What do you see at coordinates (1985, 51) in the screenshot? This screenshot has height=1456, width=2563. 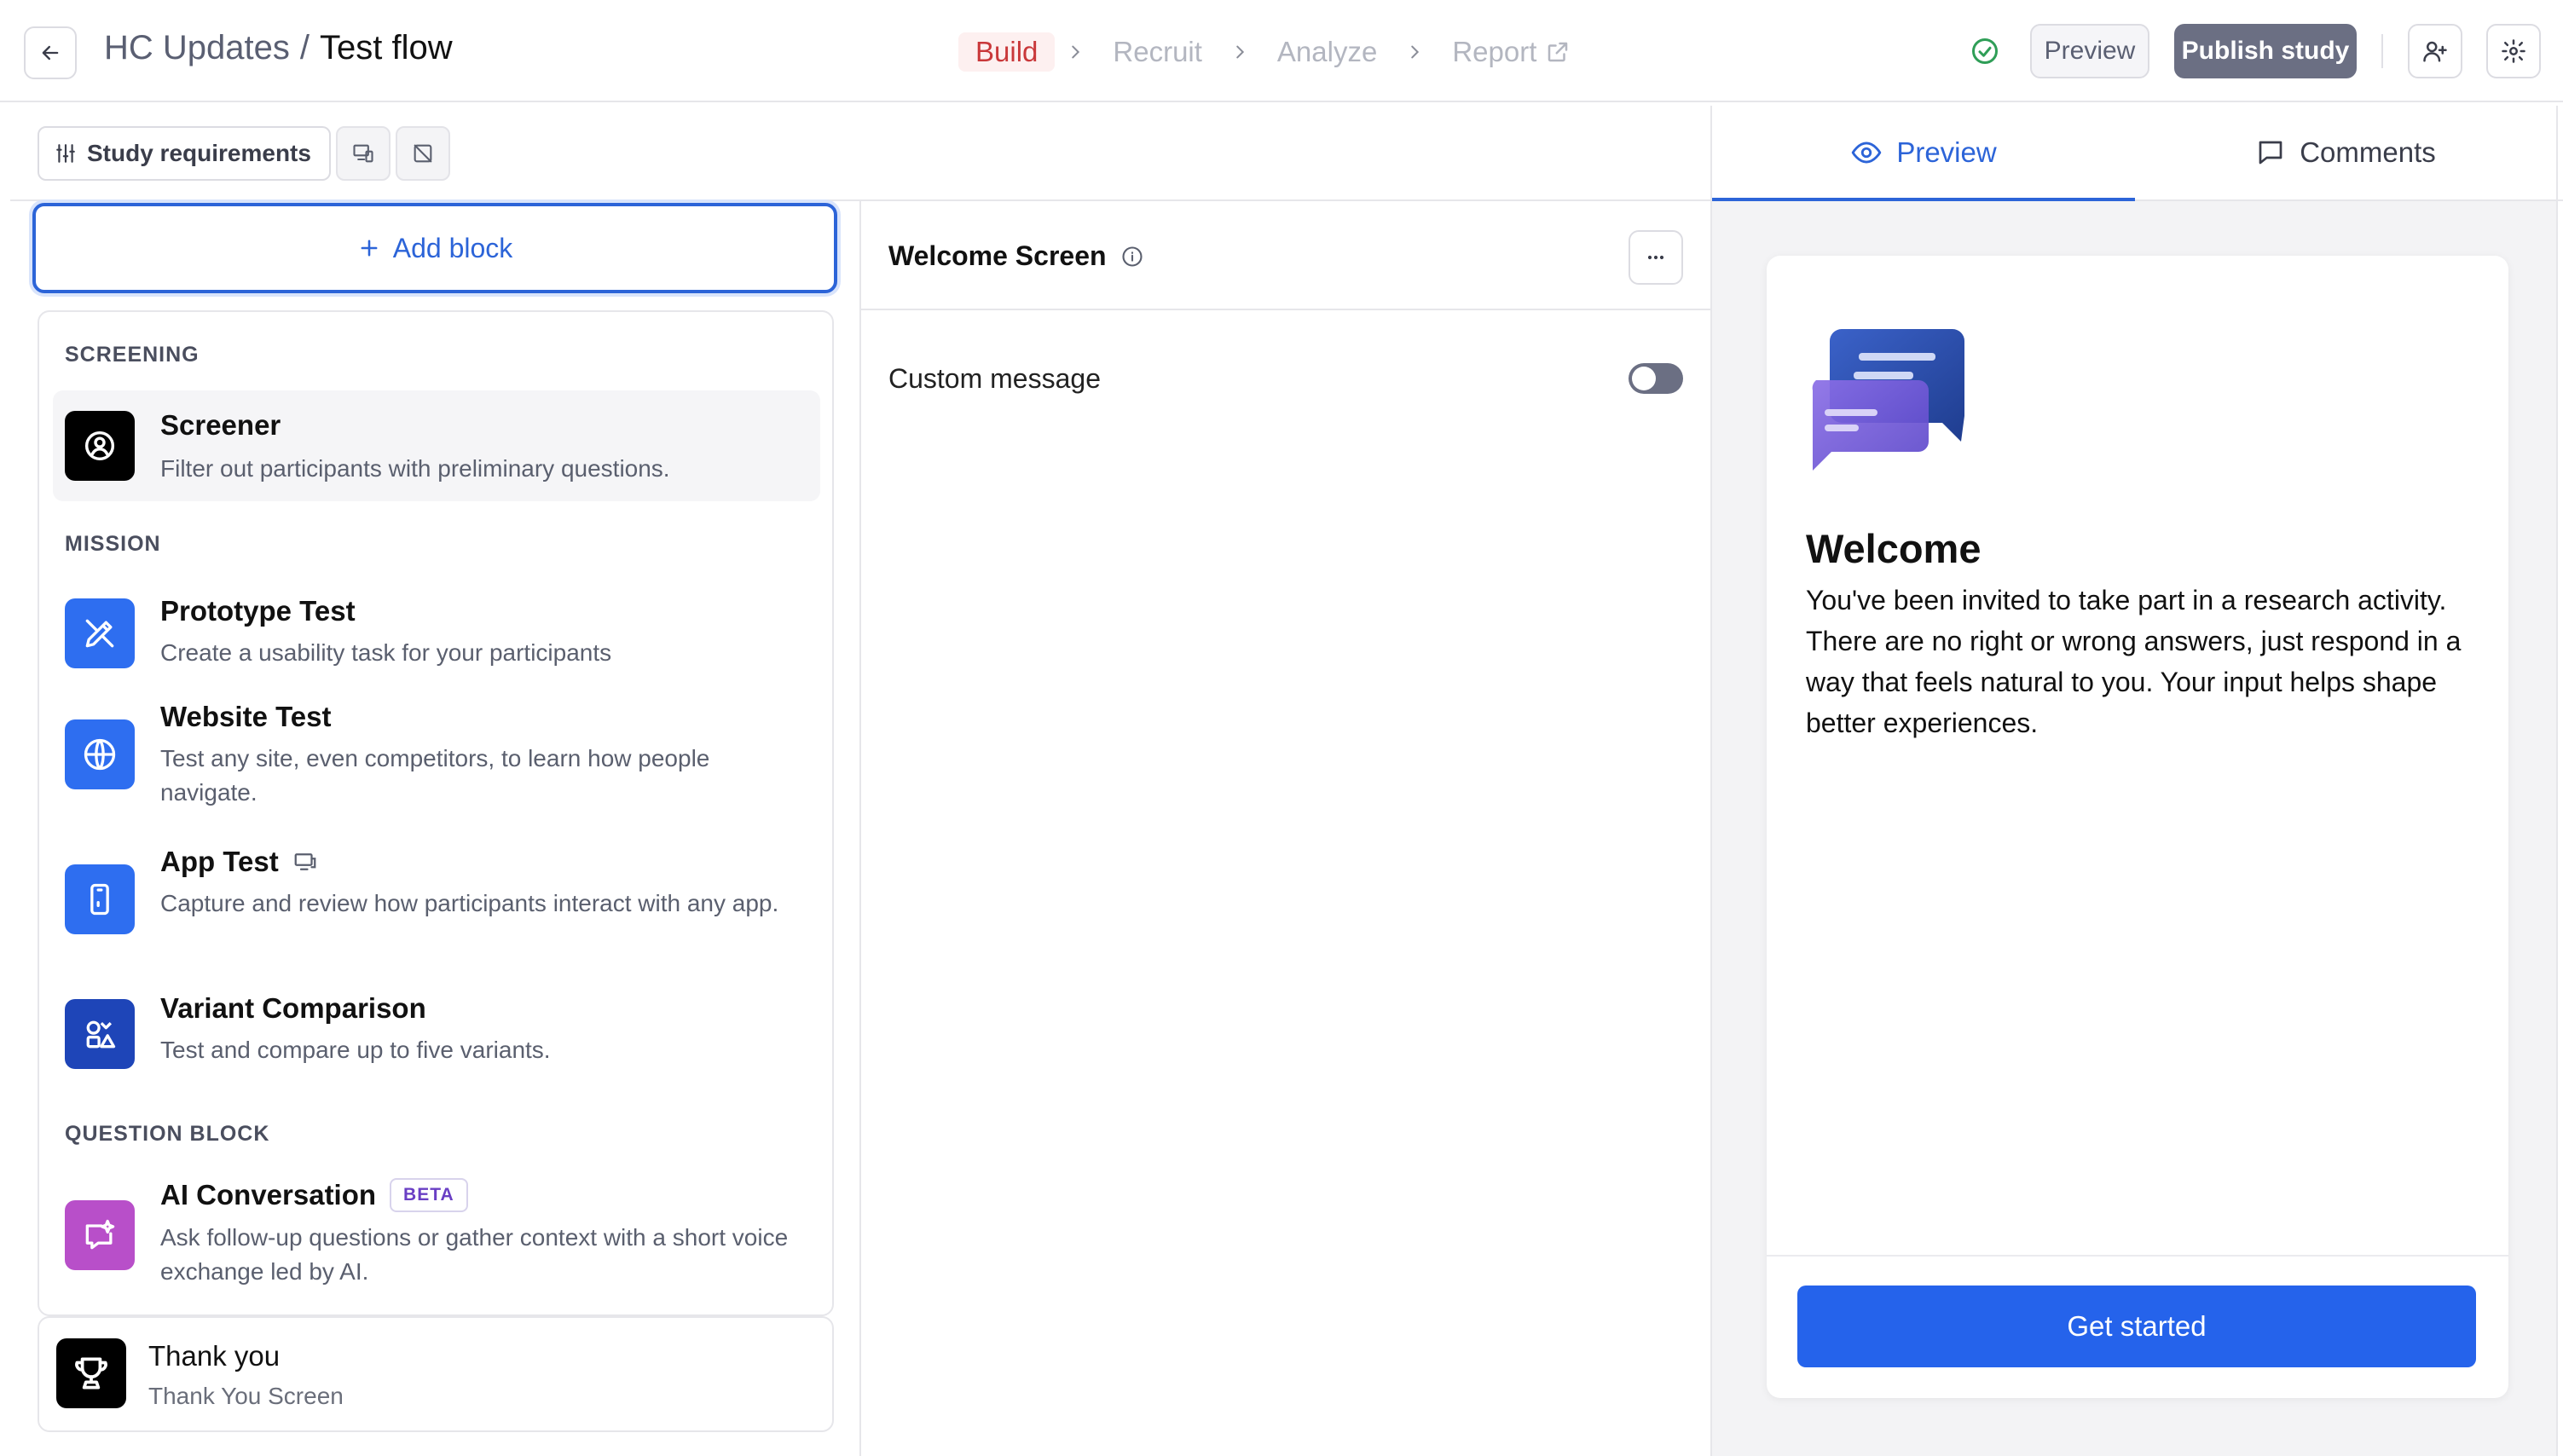 I see `check-circle-icon` at bounding box center [1985, 51].